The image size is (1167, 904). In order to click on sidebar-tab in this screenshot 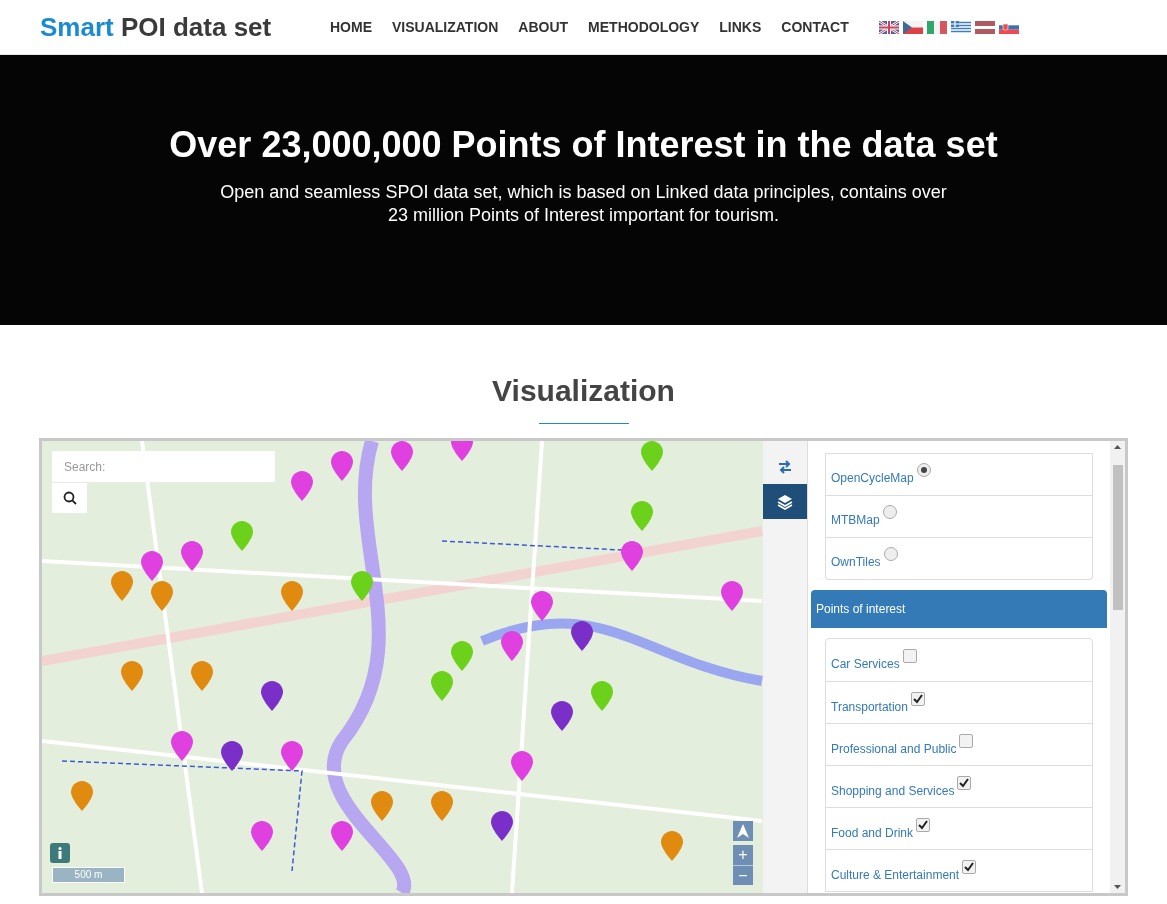, I will do `click(785, 501)`.